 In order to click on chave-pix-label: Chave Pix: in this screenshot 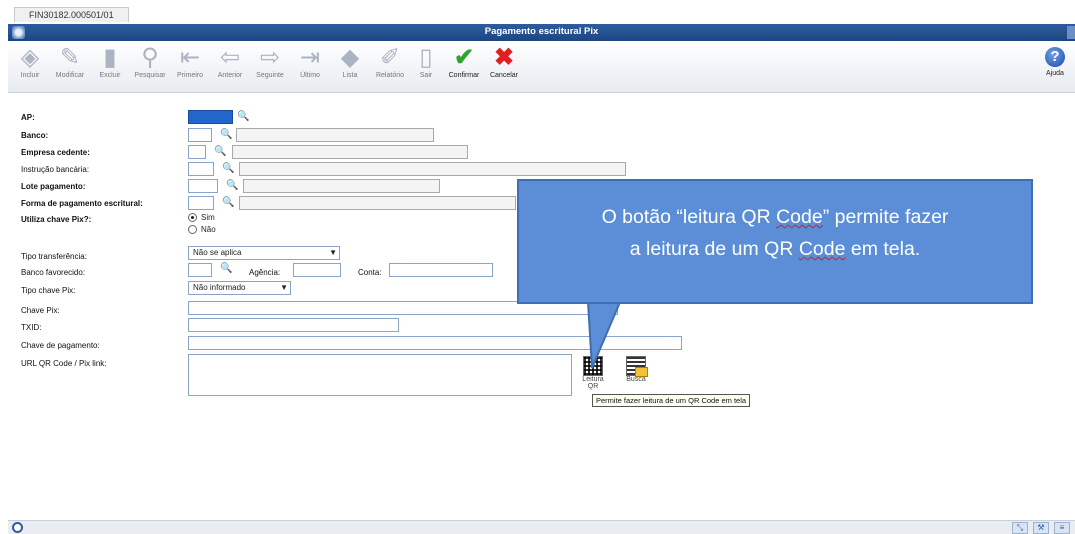, I will do `click(40, 310)`.